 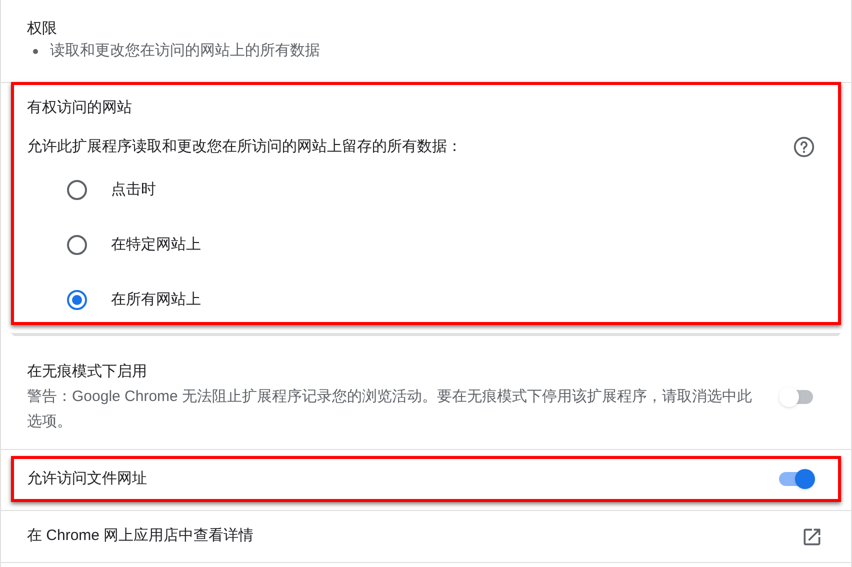 I want to click on web-store-link: 在 Chrome 网上应用店中查看详情, so click(x=140, y=536).